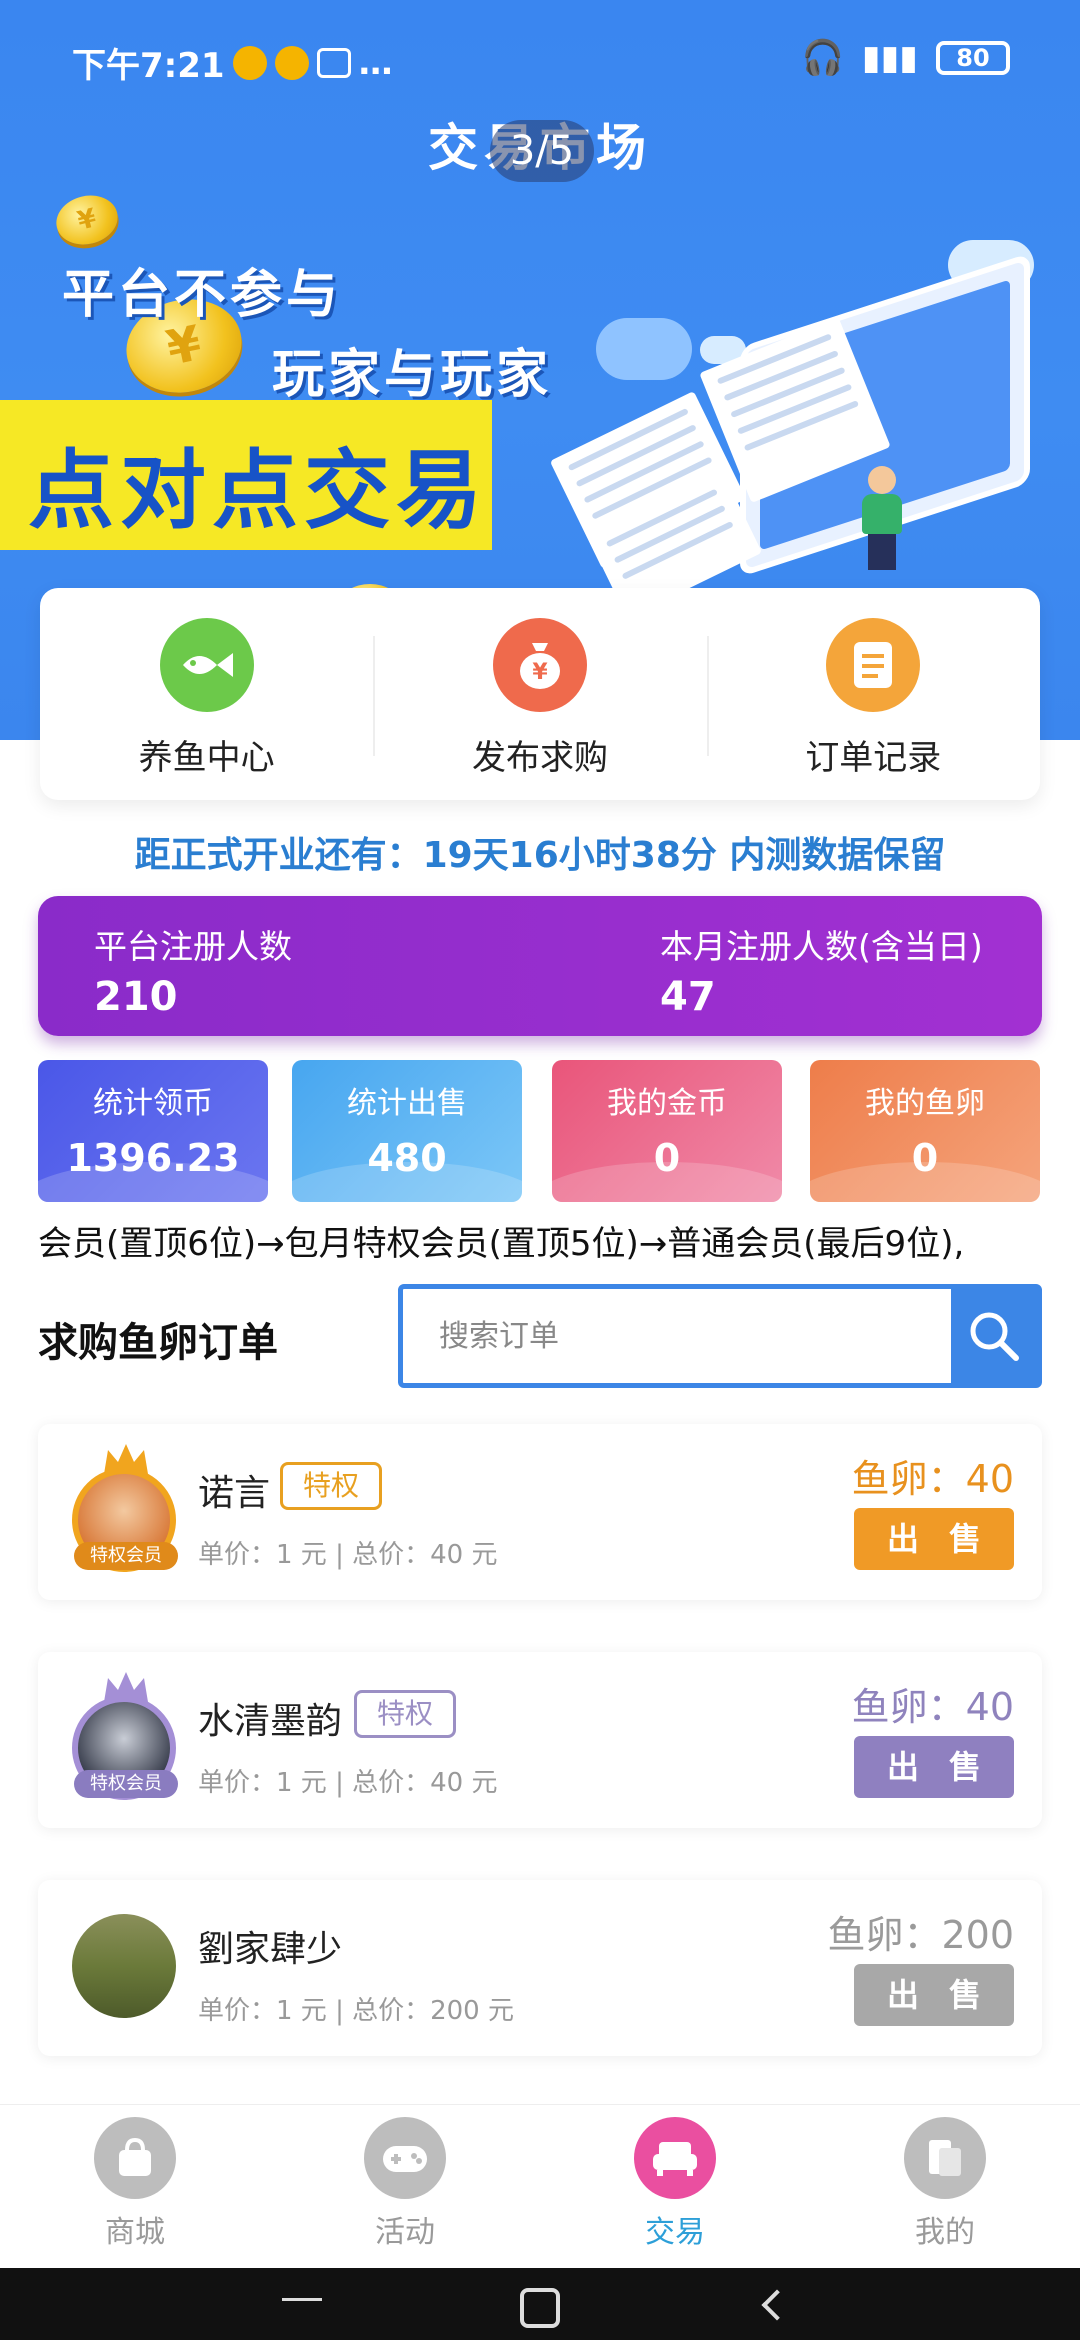  What do you see at coordinates (540, 1740) in the screenshot?
I see `order-card: 特权会员 水清墨韵 特权 单价：1 元 | 总价：40 元 鱼卵：40 出售` at bounding box center [540, 1740].